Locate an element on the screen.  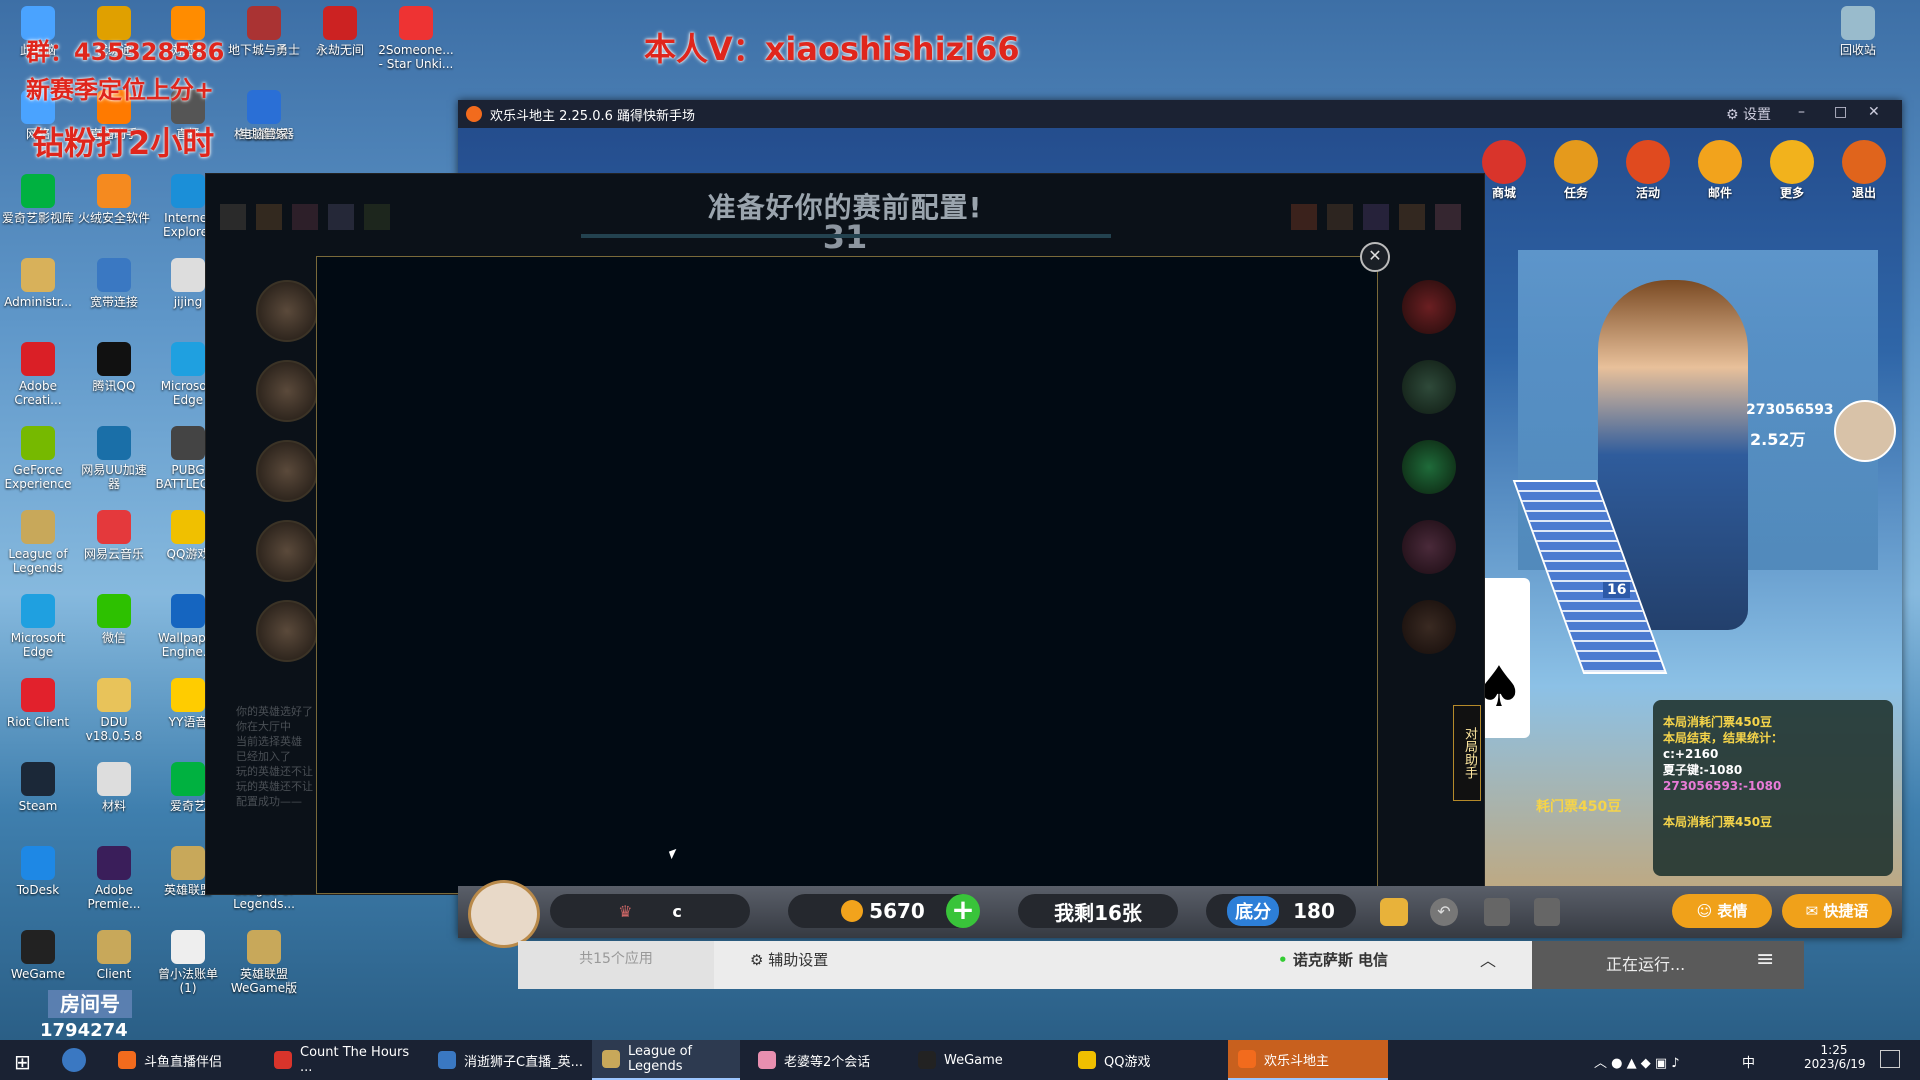
desktop-icon: 曾小法账单(1) is located at coordinates (188, 962).